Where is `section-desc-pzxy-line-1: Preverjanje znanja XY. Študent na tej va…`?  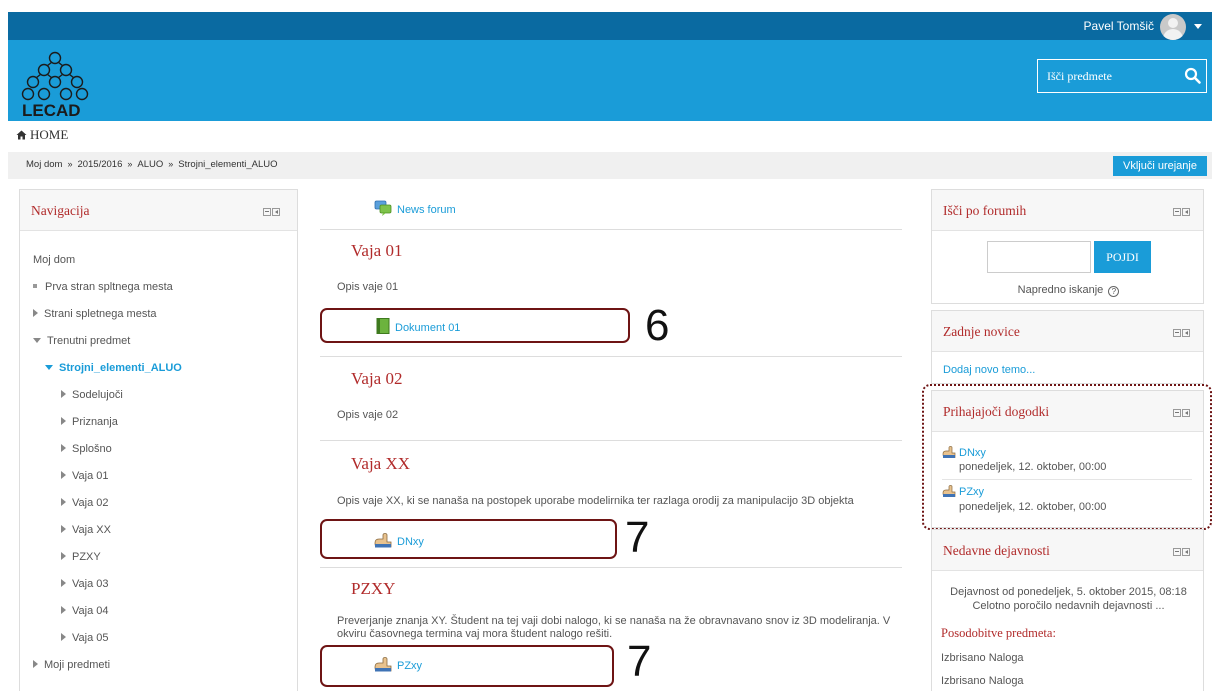
section-desc-pzxy-line-1: Preverjanje znanja XY. Študent na tej va… is located at coordinates (614, 621).